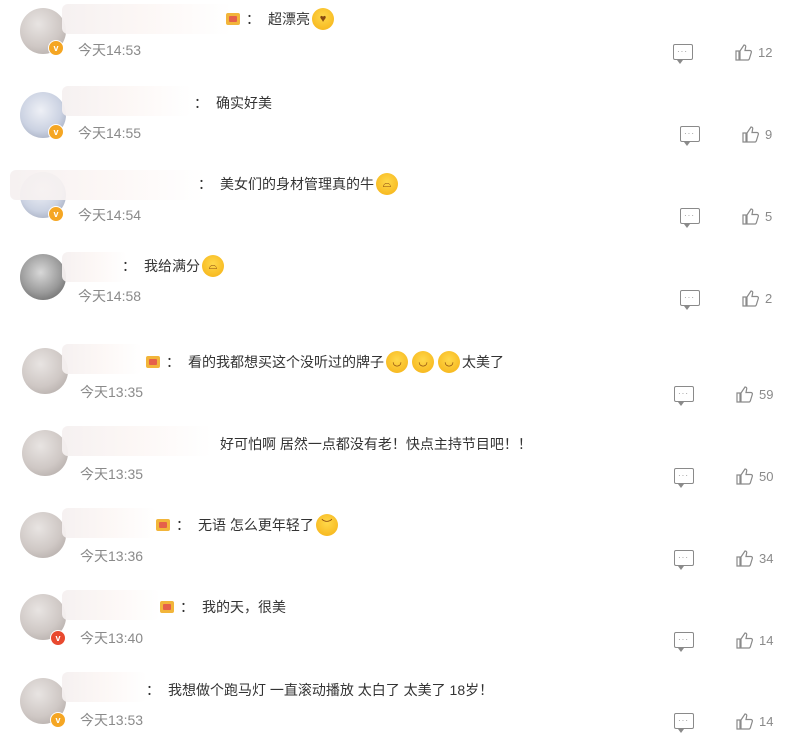 The image size is (800, 748). What do you see at coordinates (244, 607) in the screenshot?
I see `comment-text: 我的天，很美` at bounding box center [244, 607].